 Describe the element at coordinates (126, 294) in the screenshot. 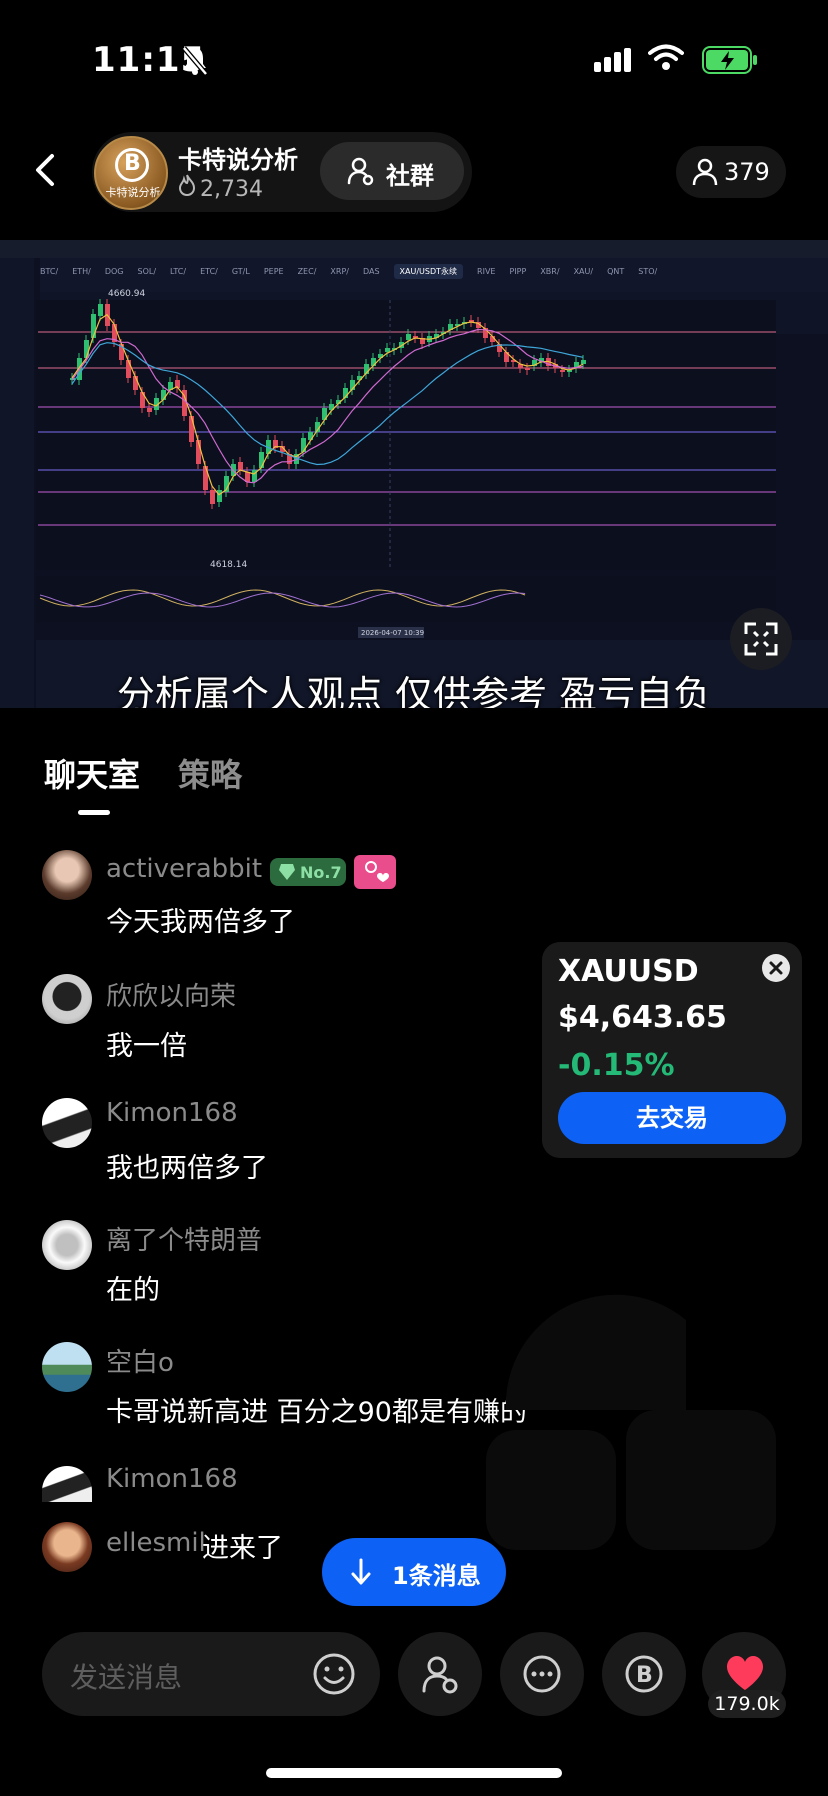

I see `chart-high-label: 4660.94` at that location.